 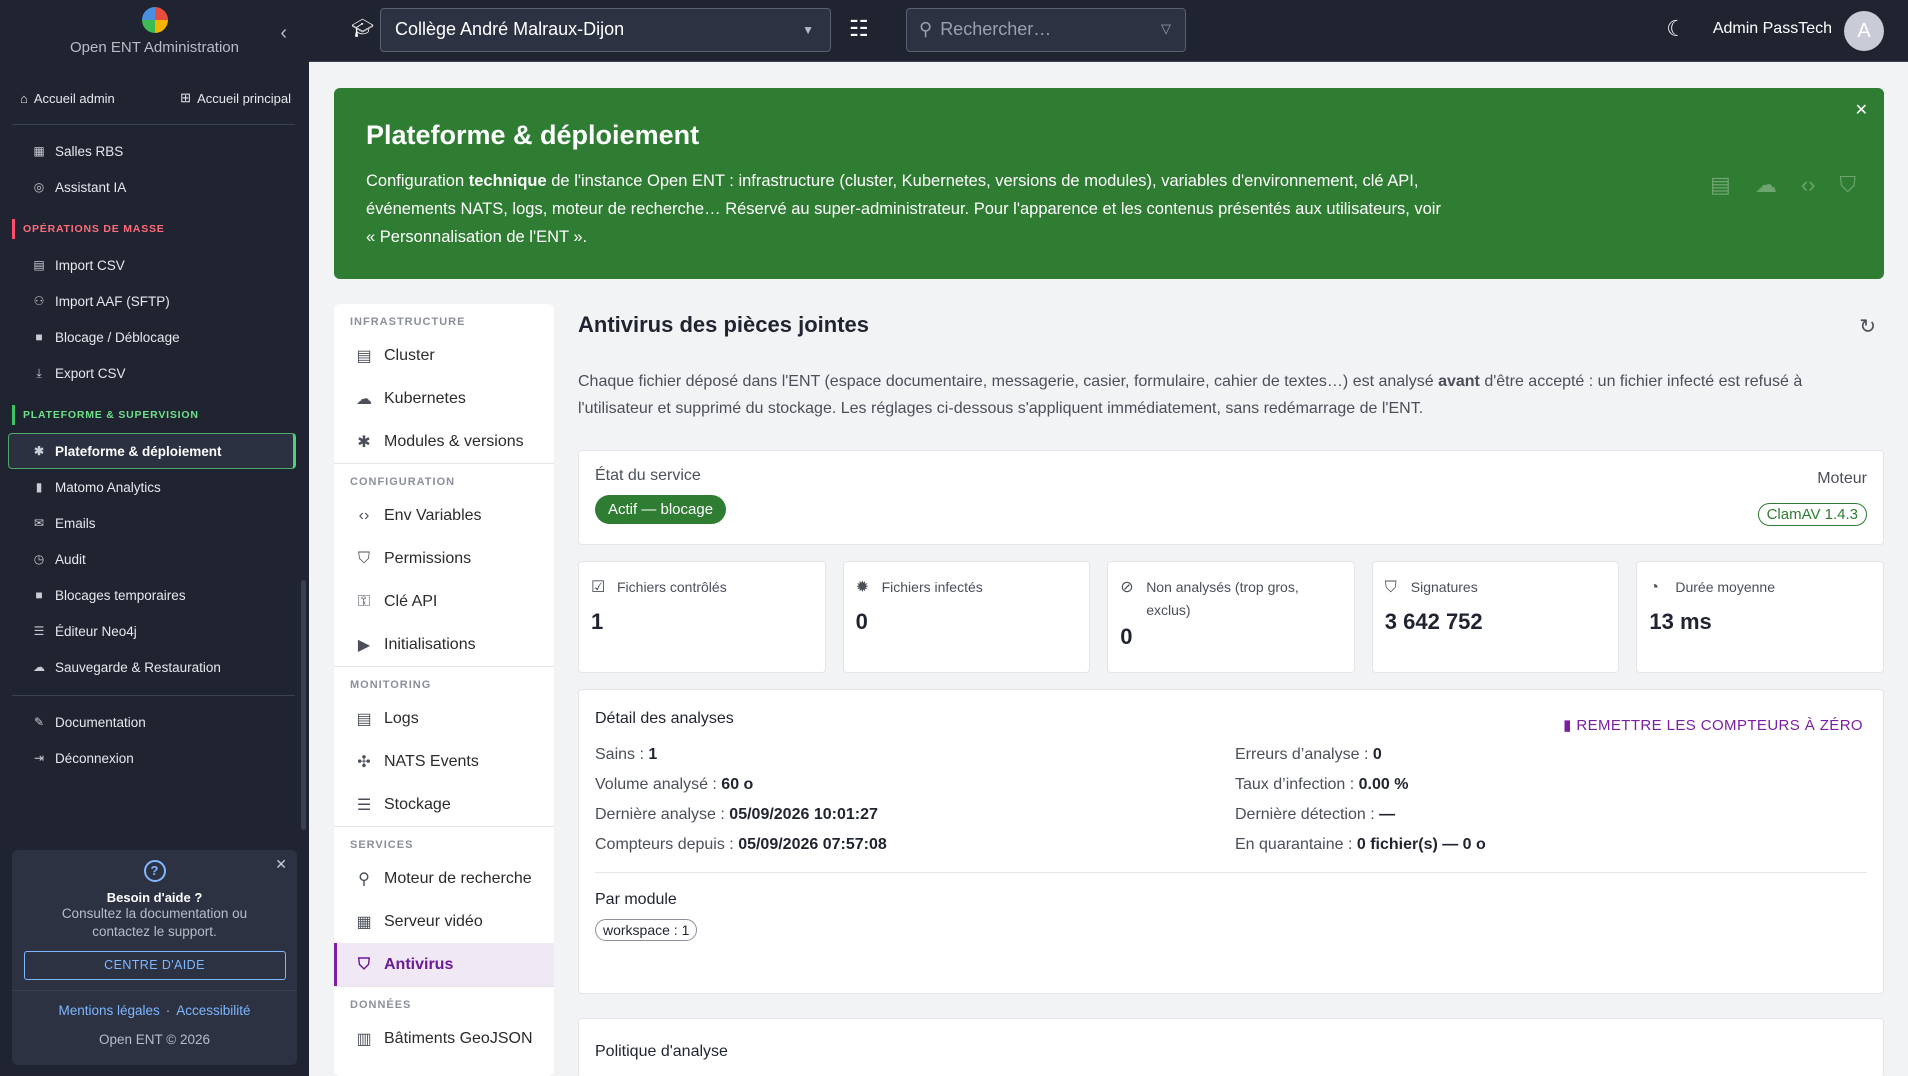 What do you see at coordinates (859, 29) in the screenshot?
I see `filter-settings-icon: ☷` at bounding box center [859, 29].